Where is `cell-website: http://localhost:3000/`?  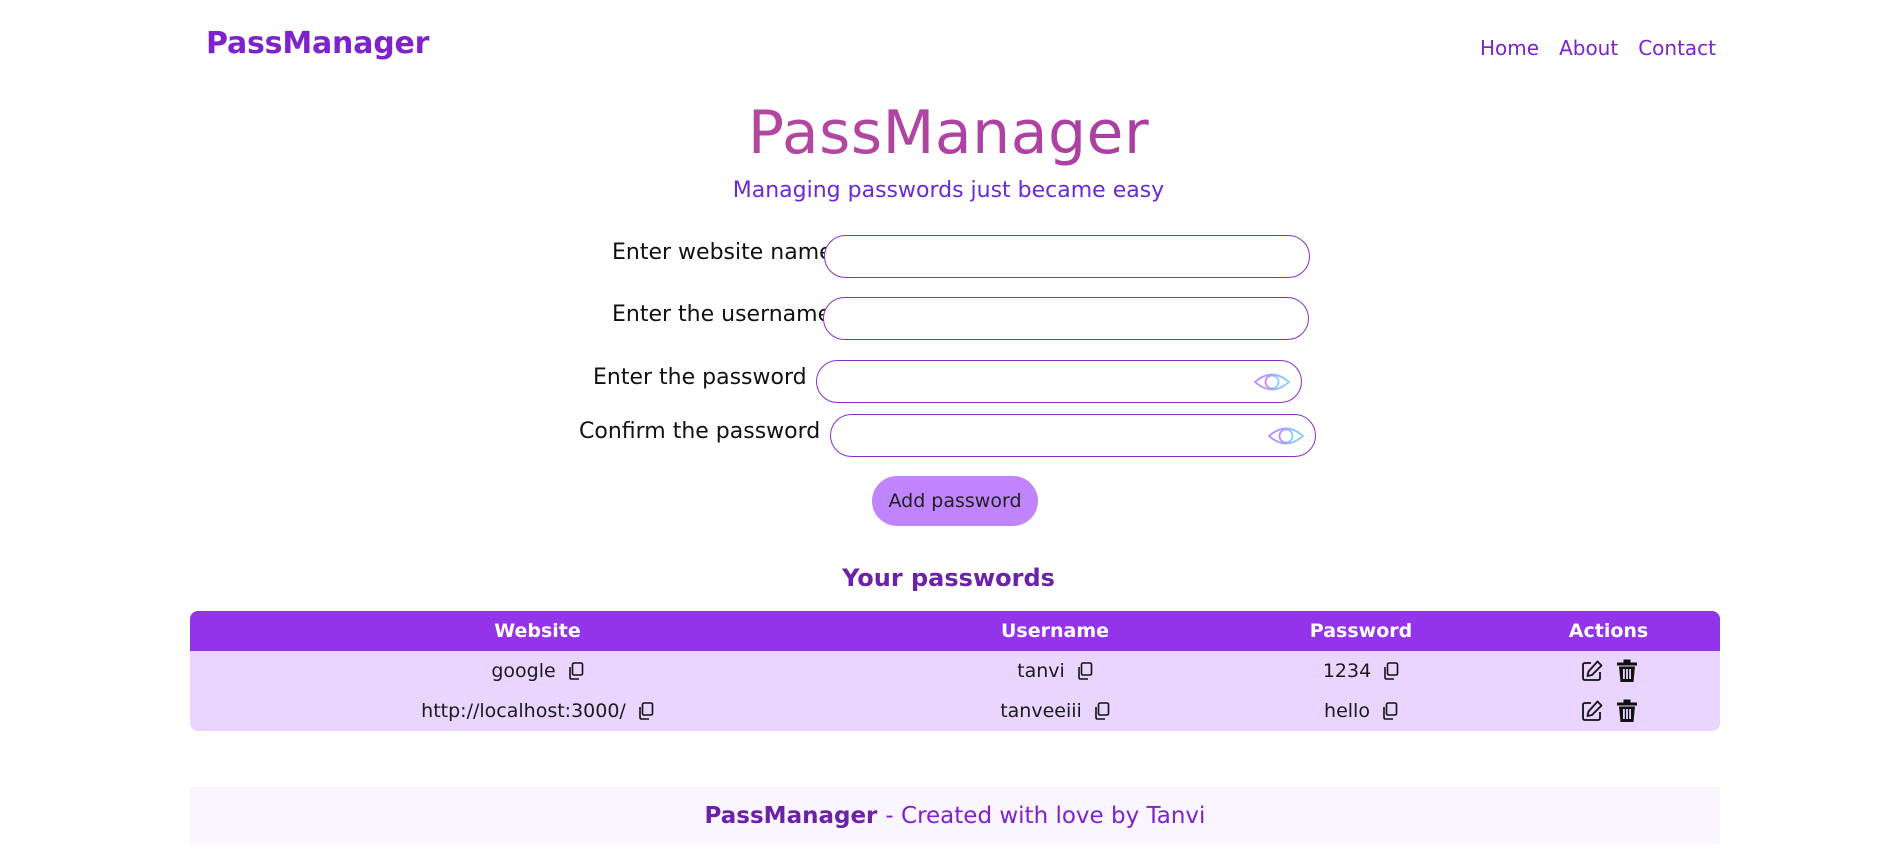 cell-website: http://localhost:3000/ is located at coordinates (537, 711).